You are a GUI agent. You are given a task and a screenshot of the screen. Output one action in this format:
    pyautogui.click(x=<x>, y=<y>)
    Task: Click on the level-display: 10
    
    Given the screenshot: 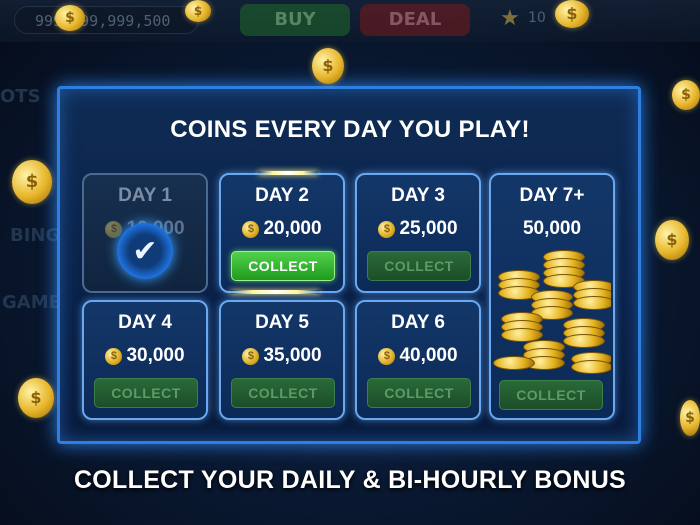 What is the action you would take?
    pyautogui.click(x=537, y=18)
    